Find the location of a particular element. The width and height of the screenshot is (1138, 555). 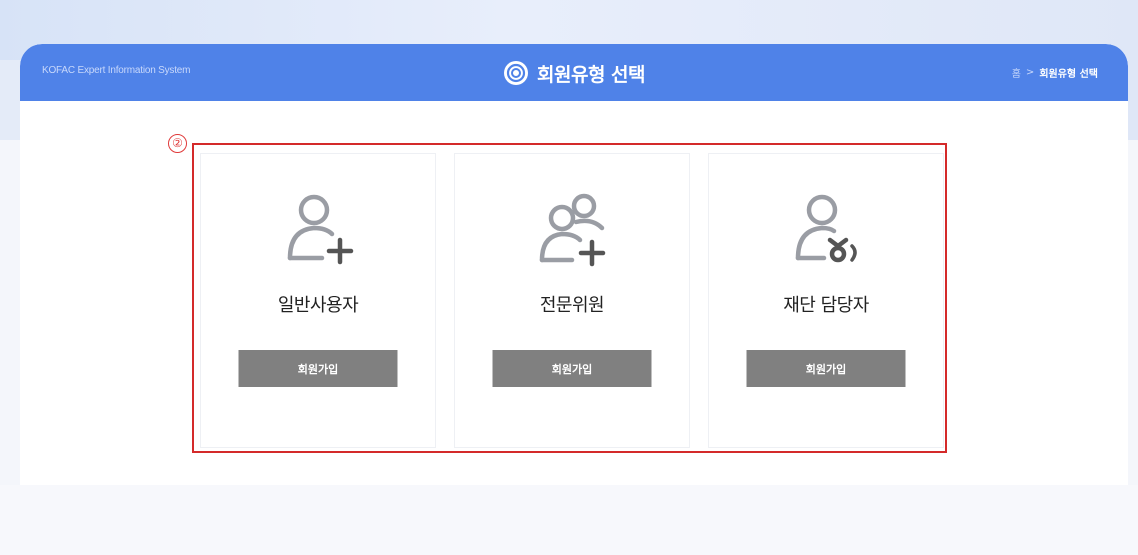

step-marker: ② is located at coordinates (177, 143).